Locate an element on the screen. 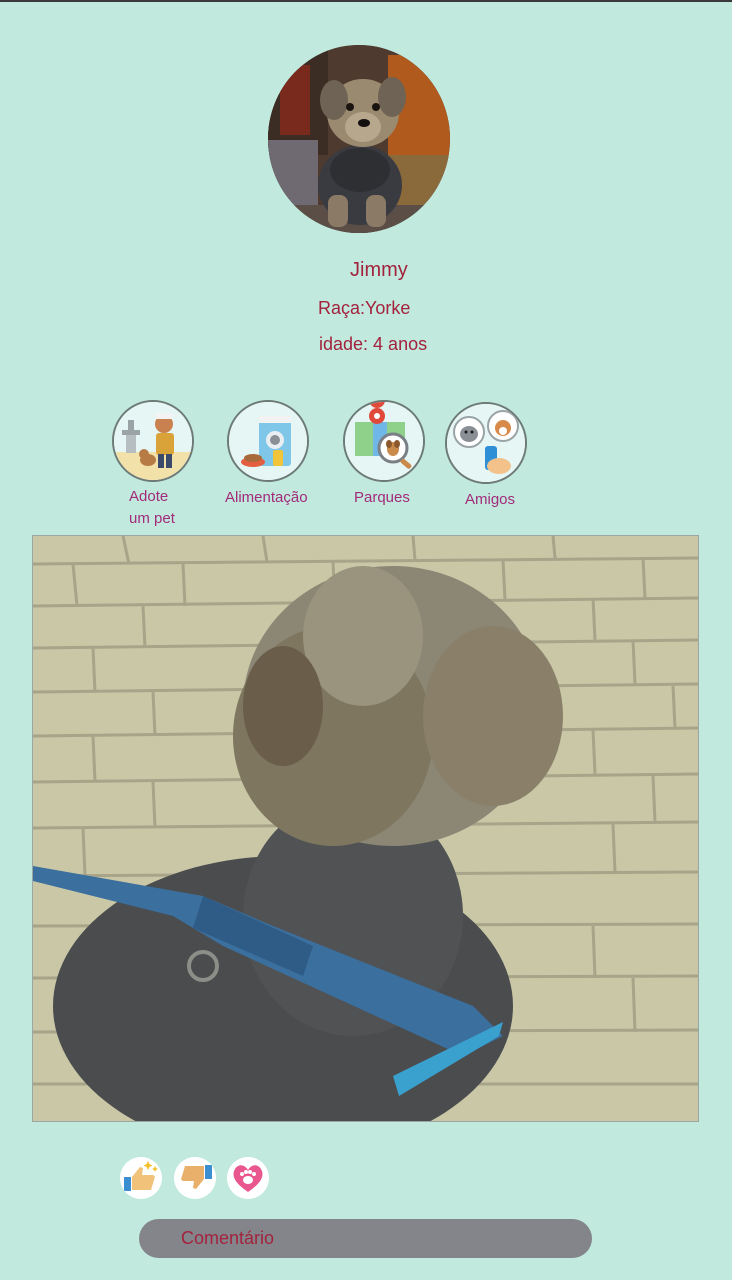  friends-button is located at coordinates (486, 443).